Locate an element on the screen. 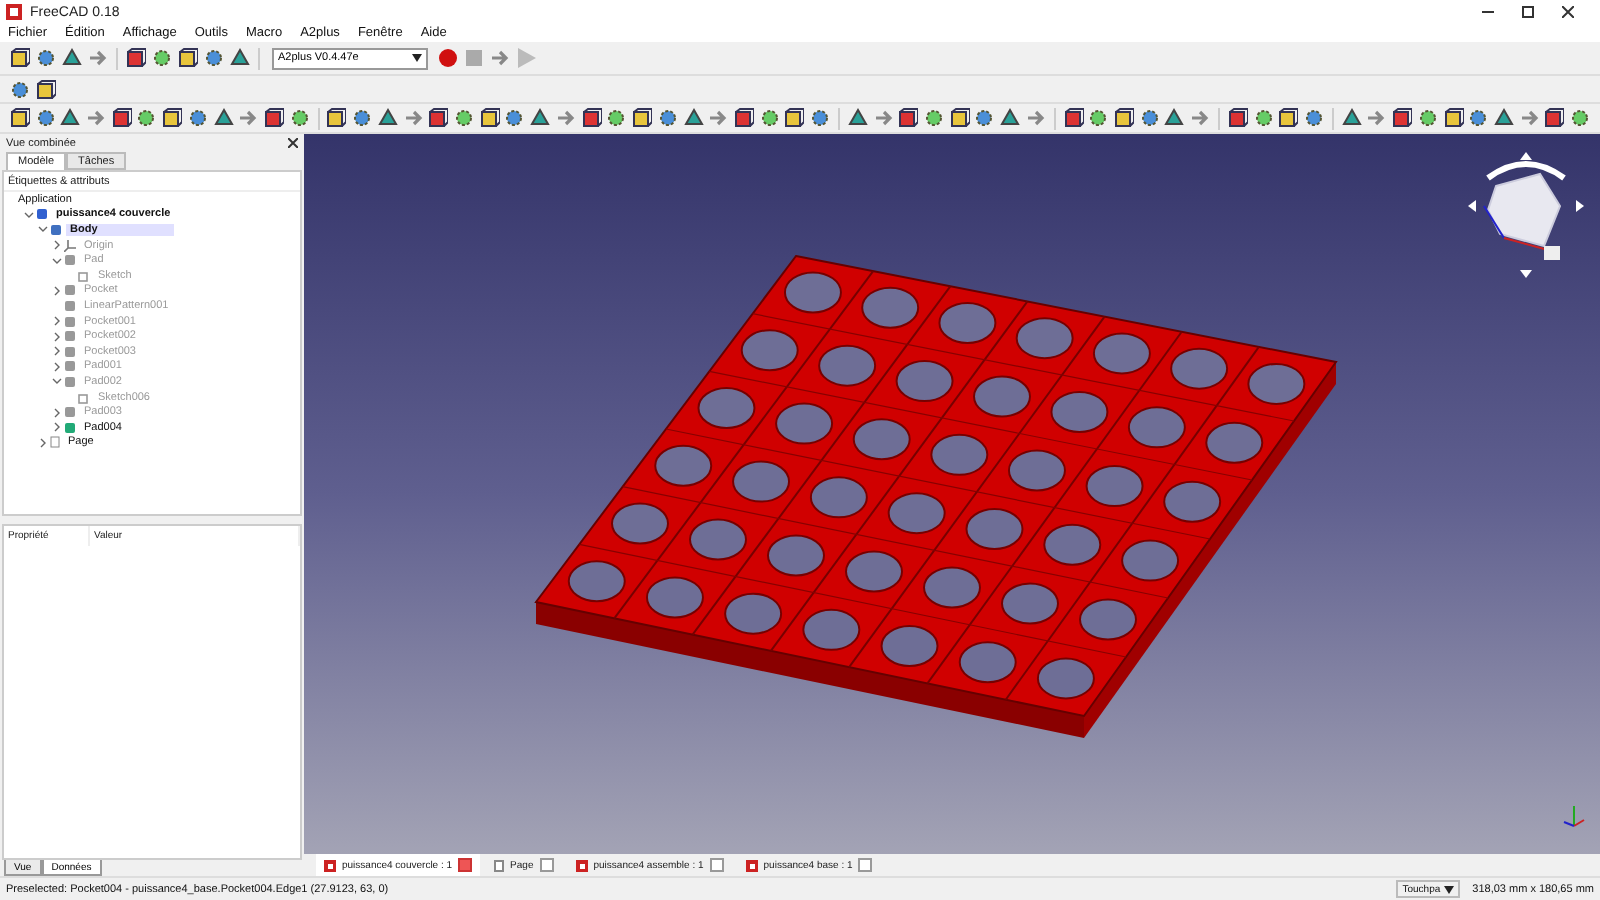 The width and height of the screenshot is (1600, 900). dropdown-caret-icon is located at coordinates (1449, 889).